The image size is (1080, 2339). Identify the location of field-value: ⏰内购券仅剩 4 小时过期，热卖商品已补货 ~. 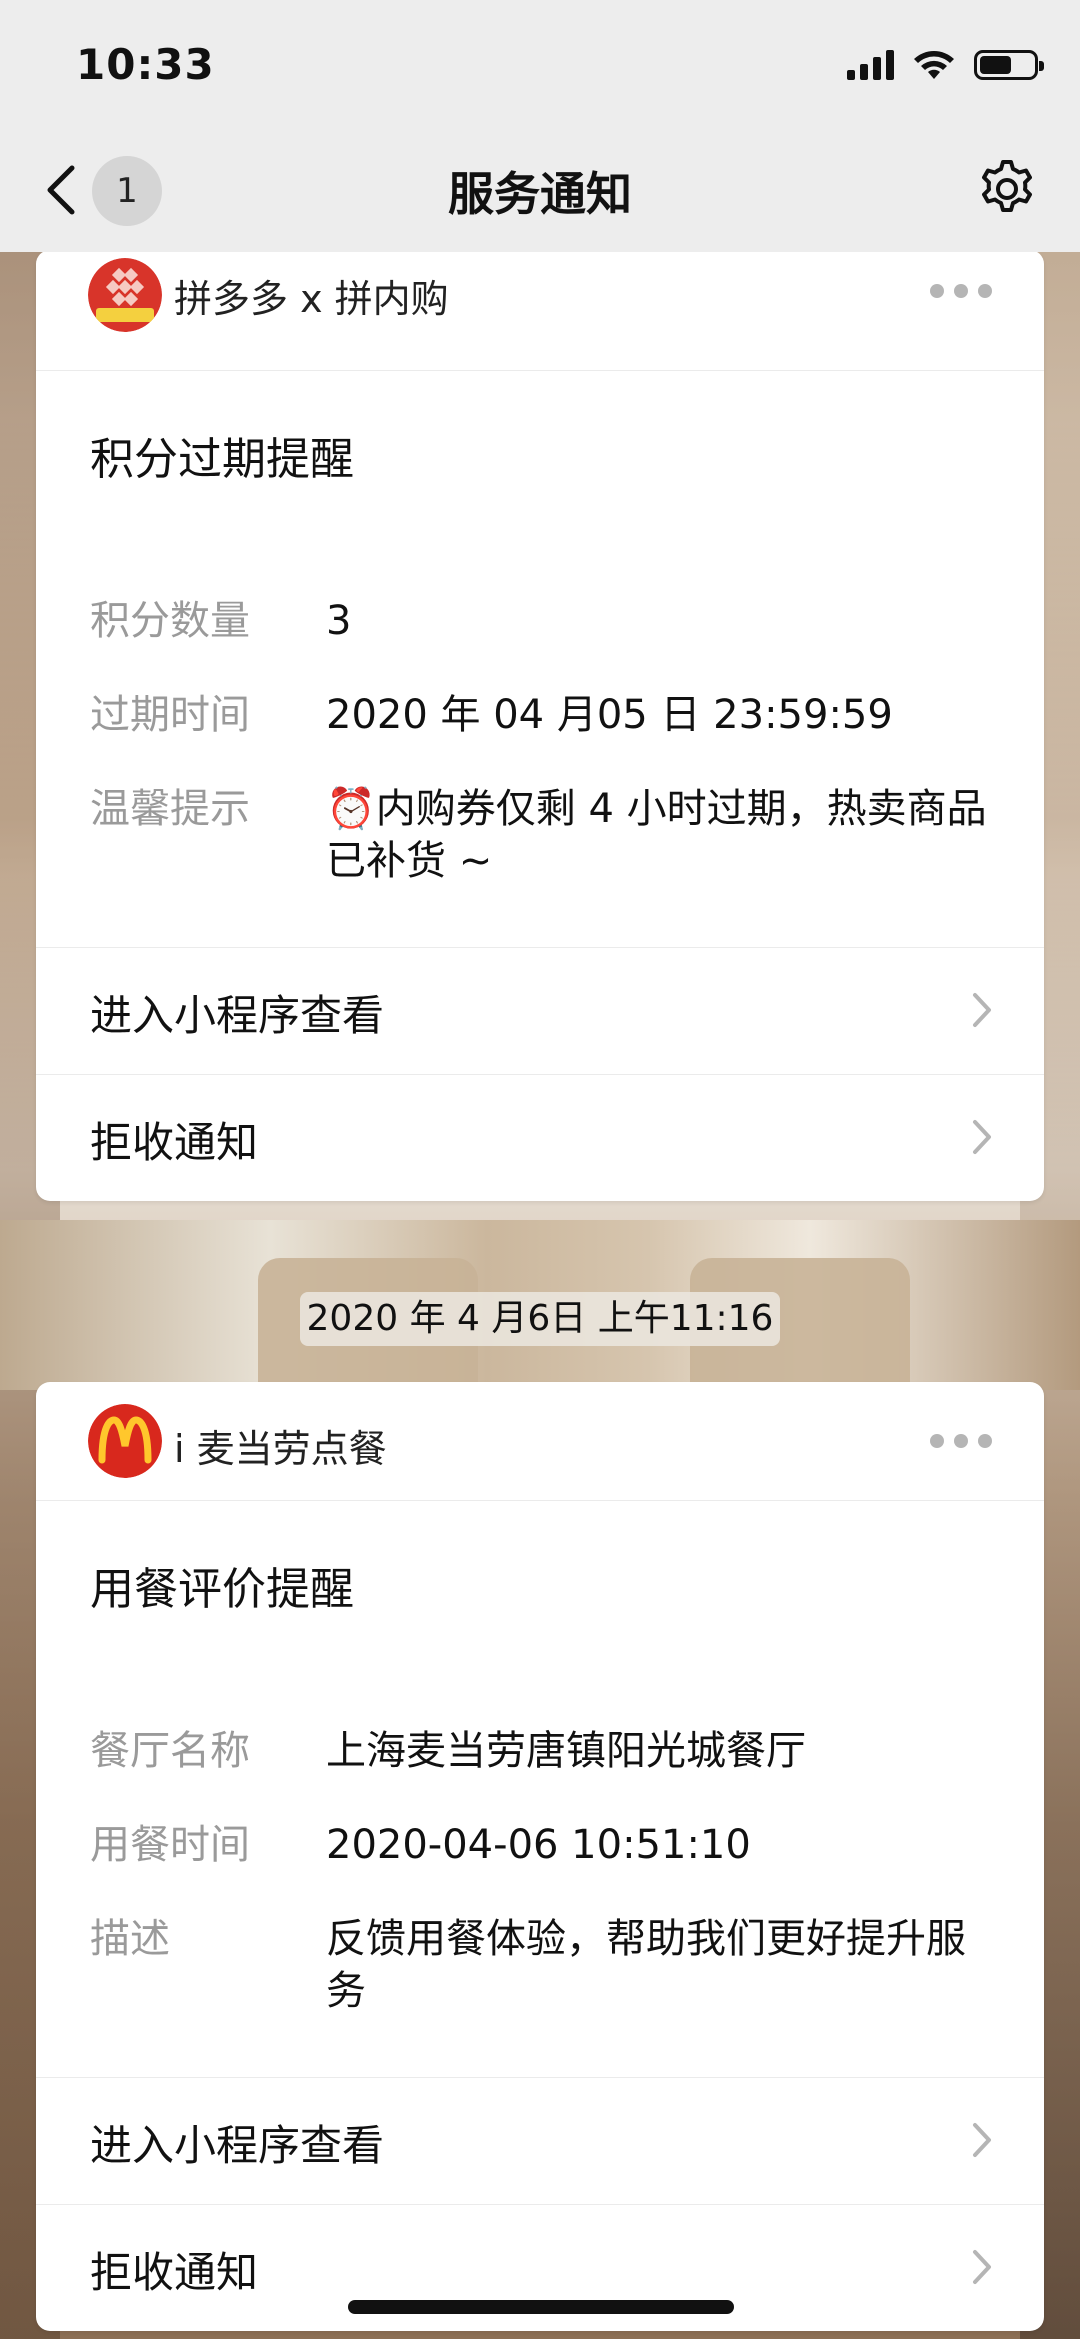
(656, 835).